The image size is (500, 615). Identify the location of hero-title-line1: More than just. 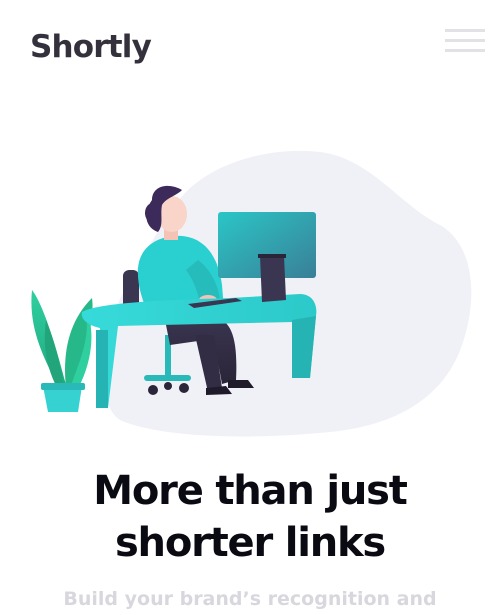
(250, 491).